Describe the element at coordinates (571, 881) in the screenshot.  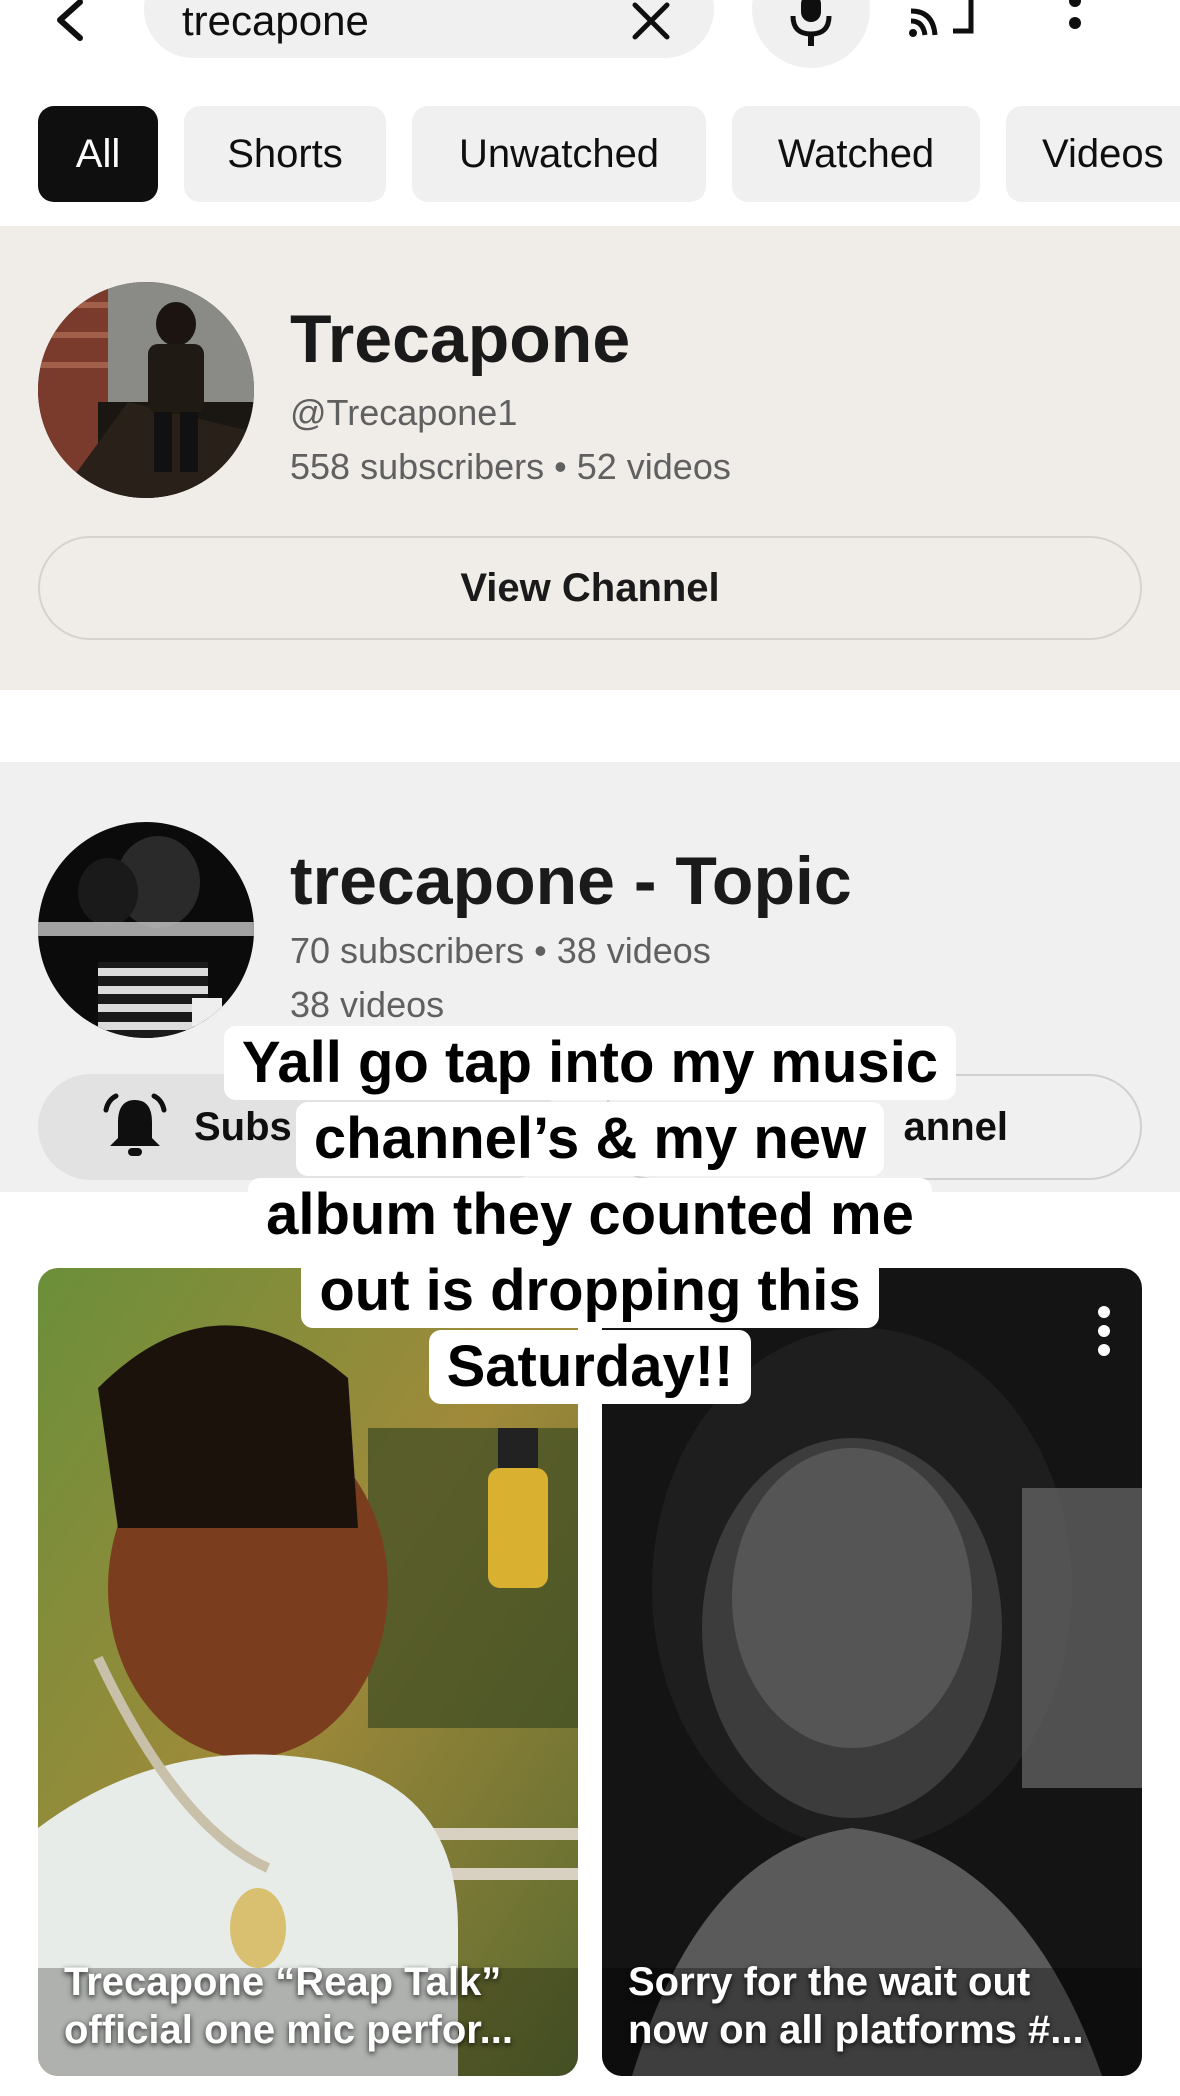
I see `channel-title: trecapone - Topic` at that location.